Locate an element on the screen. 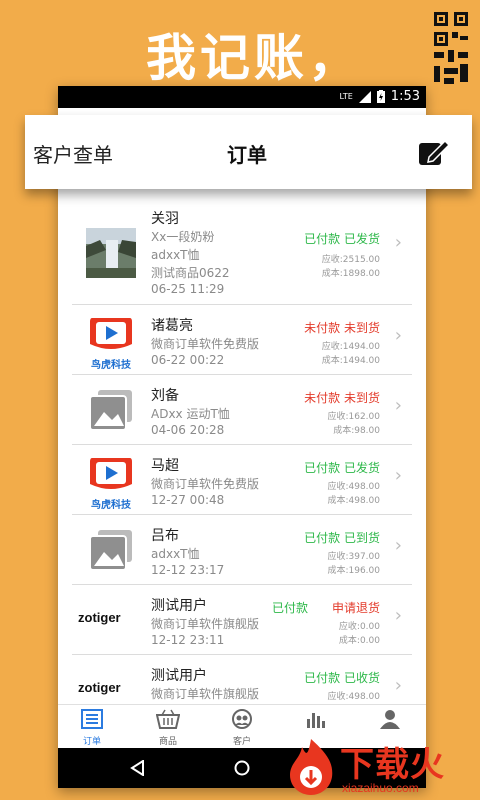  order-date: 06-22 00:22 is located at coordinates (188, 360).